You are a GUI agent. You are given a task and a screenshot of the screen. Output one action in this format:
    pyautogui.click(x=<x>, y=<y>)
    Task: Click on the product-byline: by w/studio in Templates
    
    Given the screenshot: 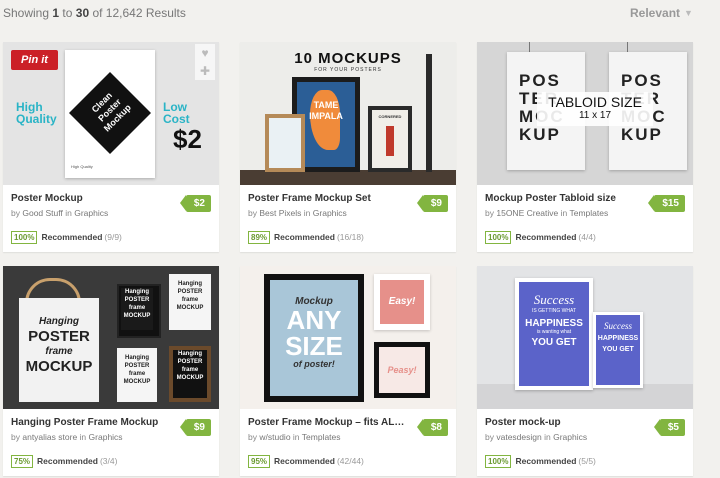 What is the action you would take?
    pyautogui.click(x=294, y=437)
    